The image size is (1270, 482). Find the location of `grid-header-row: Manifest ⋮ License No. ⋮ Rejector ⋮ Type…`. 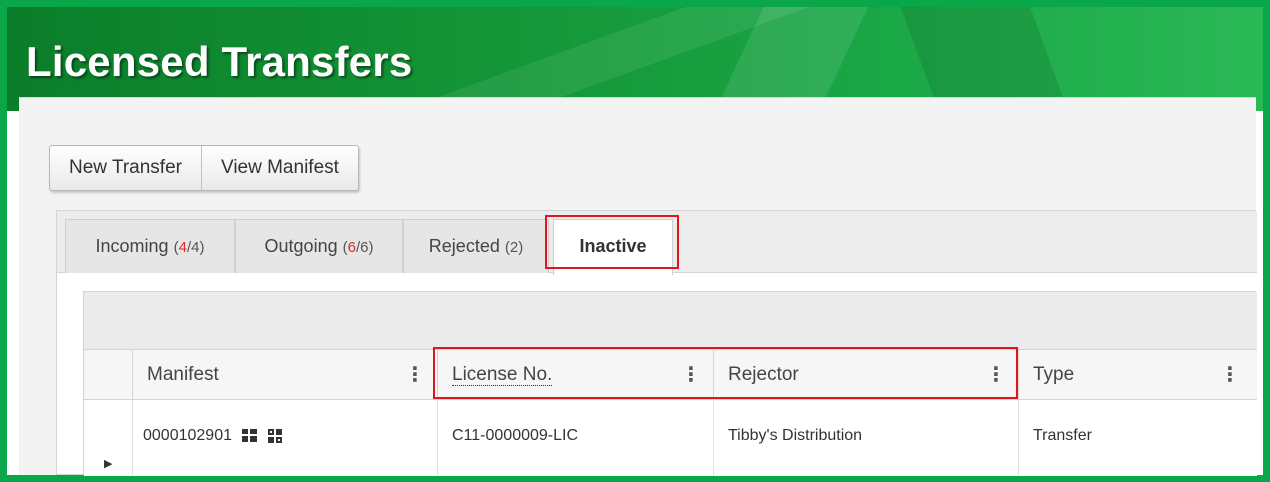

grid-header-row: Manifest ⋮ License No. ⋮ Rejector ⋮ Type… is located at coordinates (670, 375).